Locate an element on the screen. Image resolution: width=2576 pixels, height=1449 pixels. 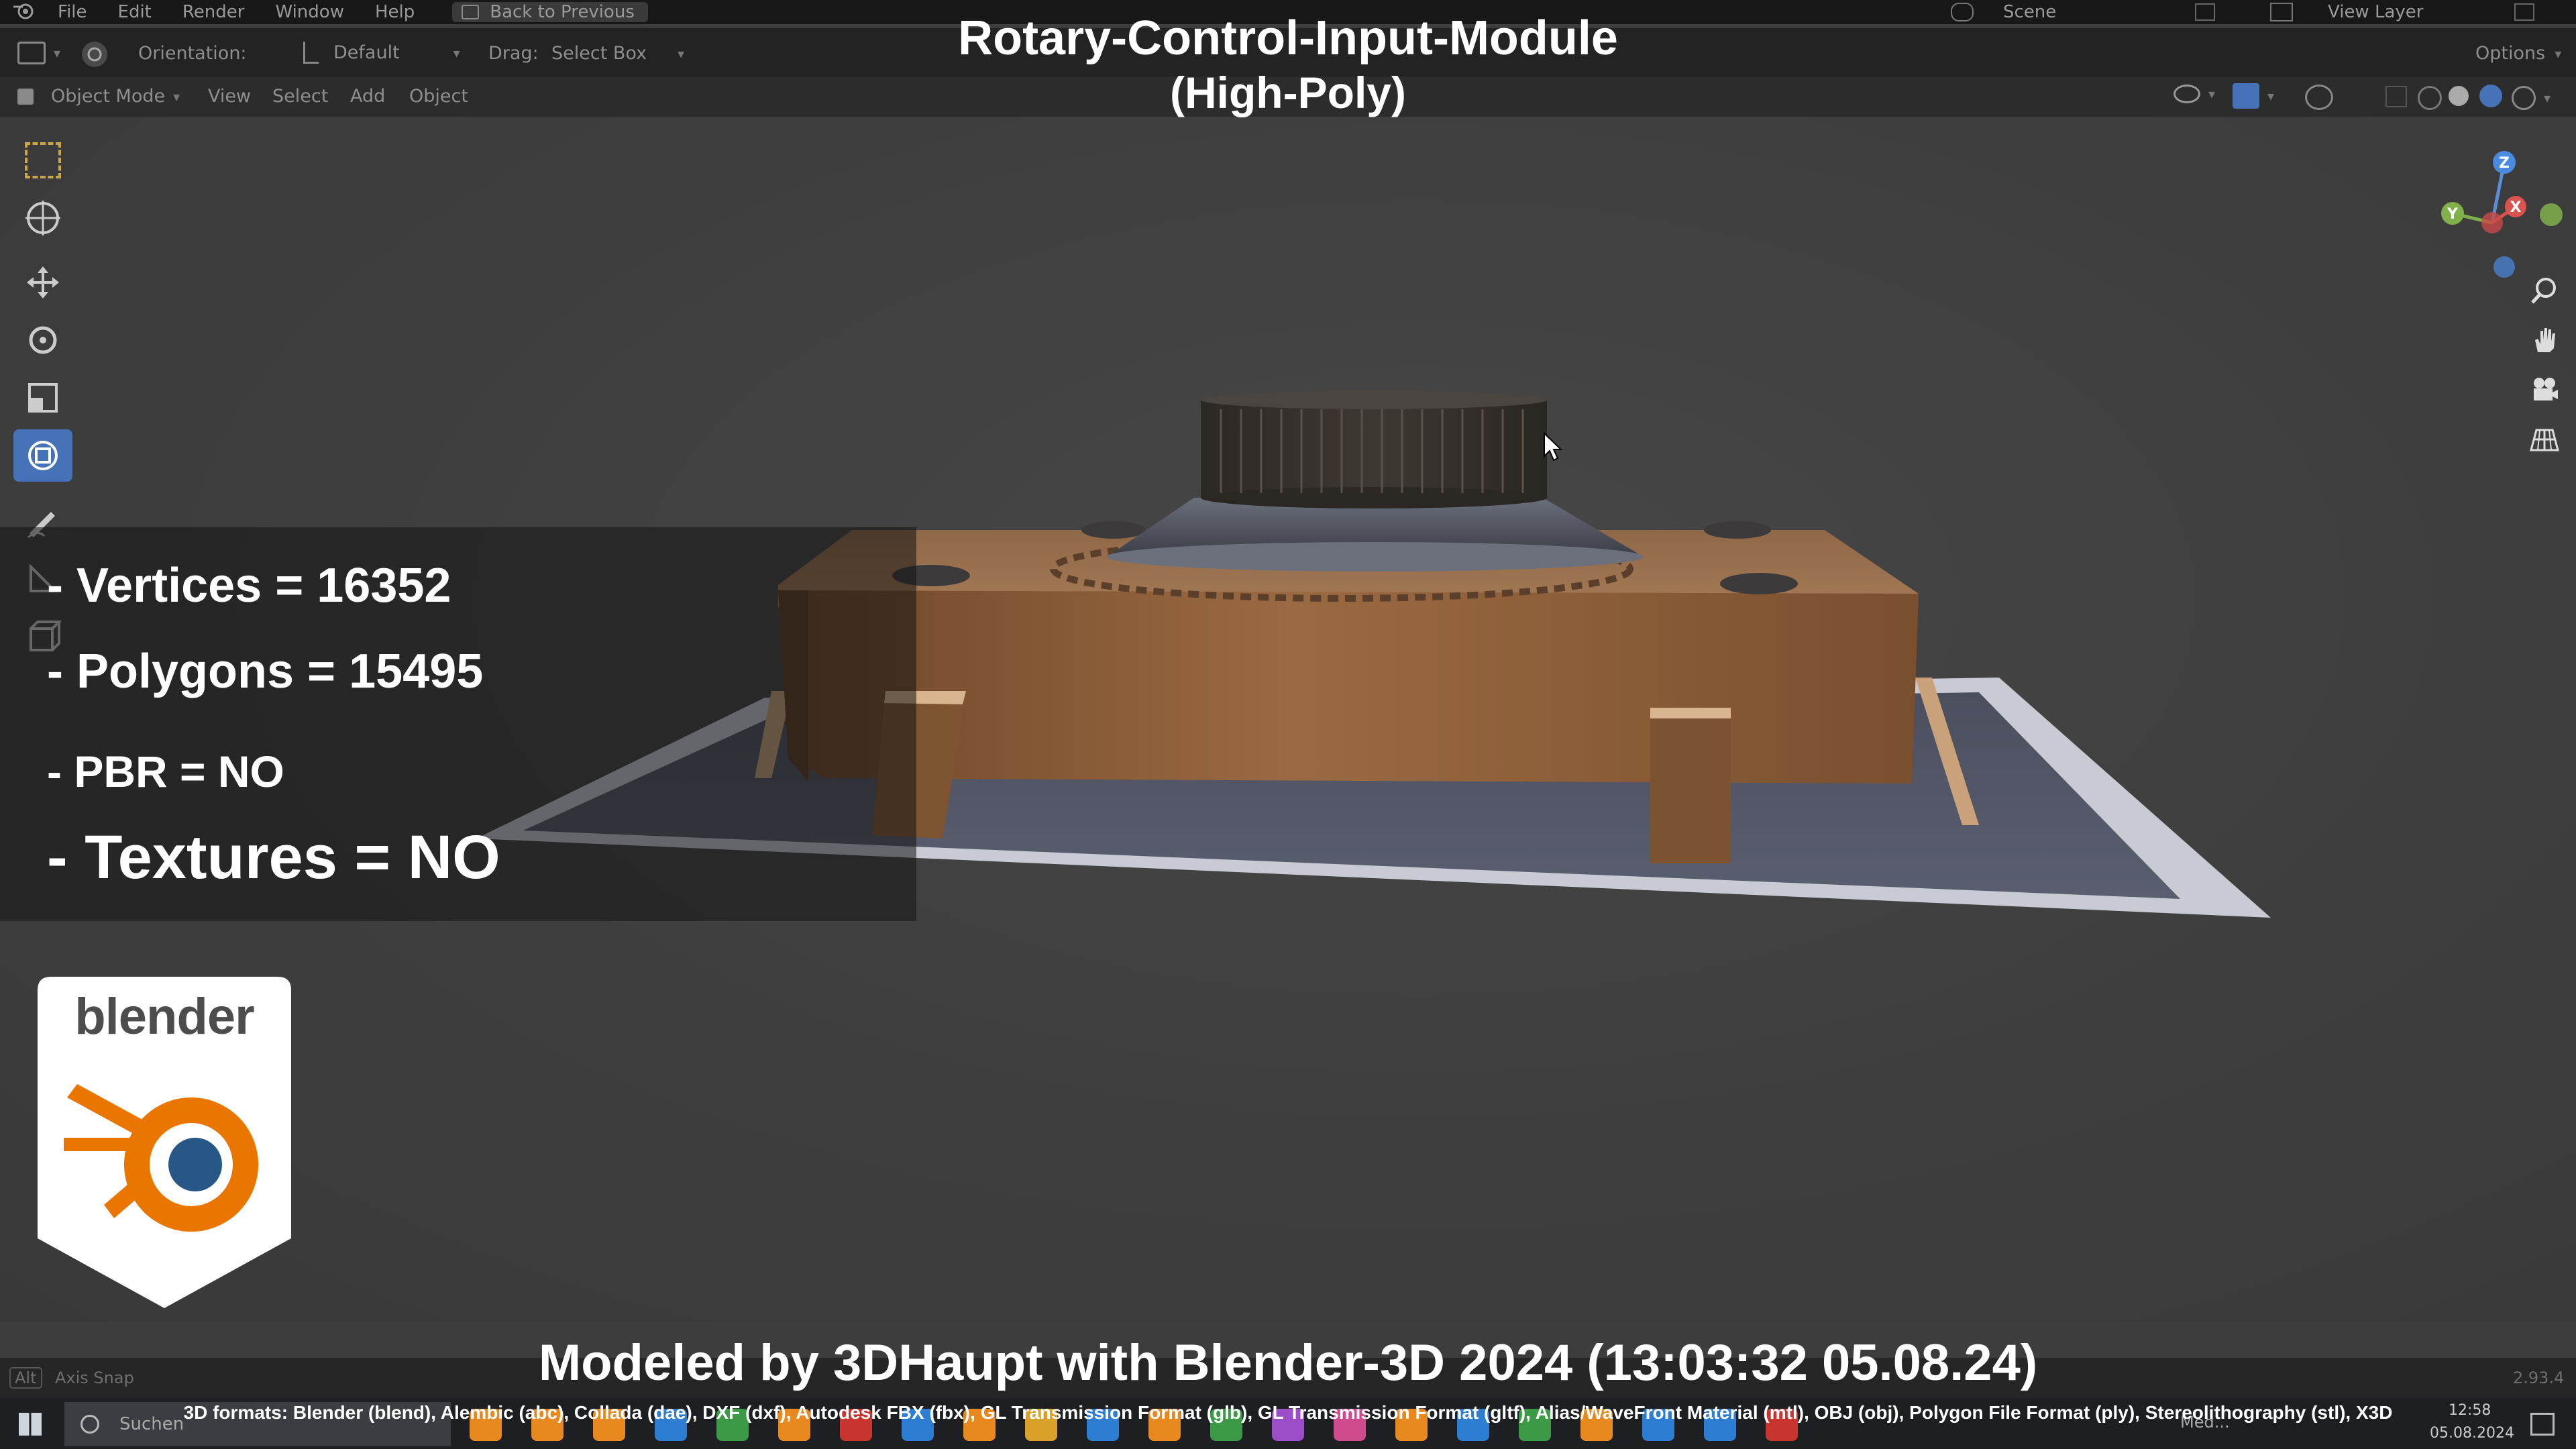
select-box-icon is located at coordinates (43, 160).